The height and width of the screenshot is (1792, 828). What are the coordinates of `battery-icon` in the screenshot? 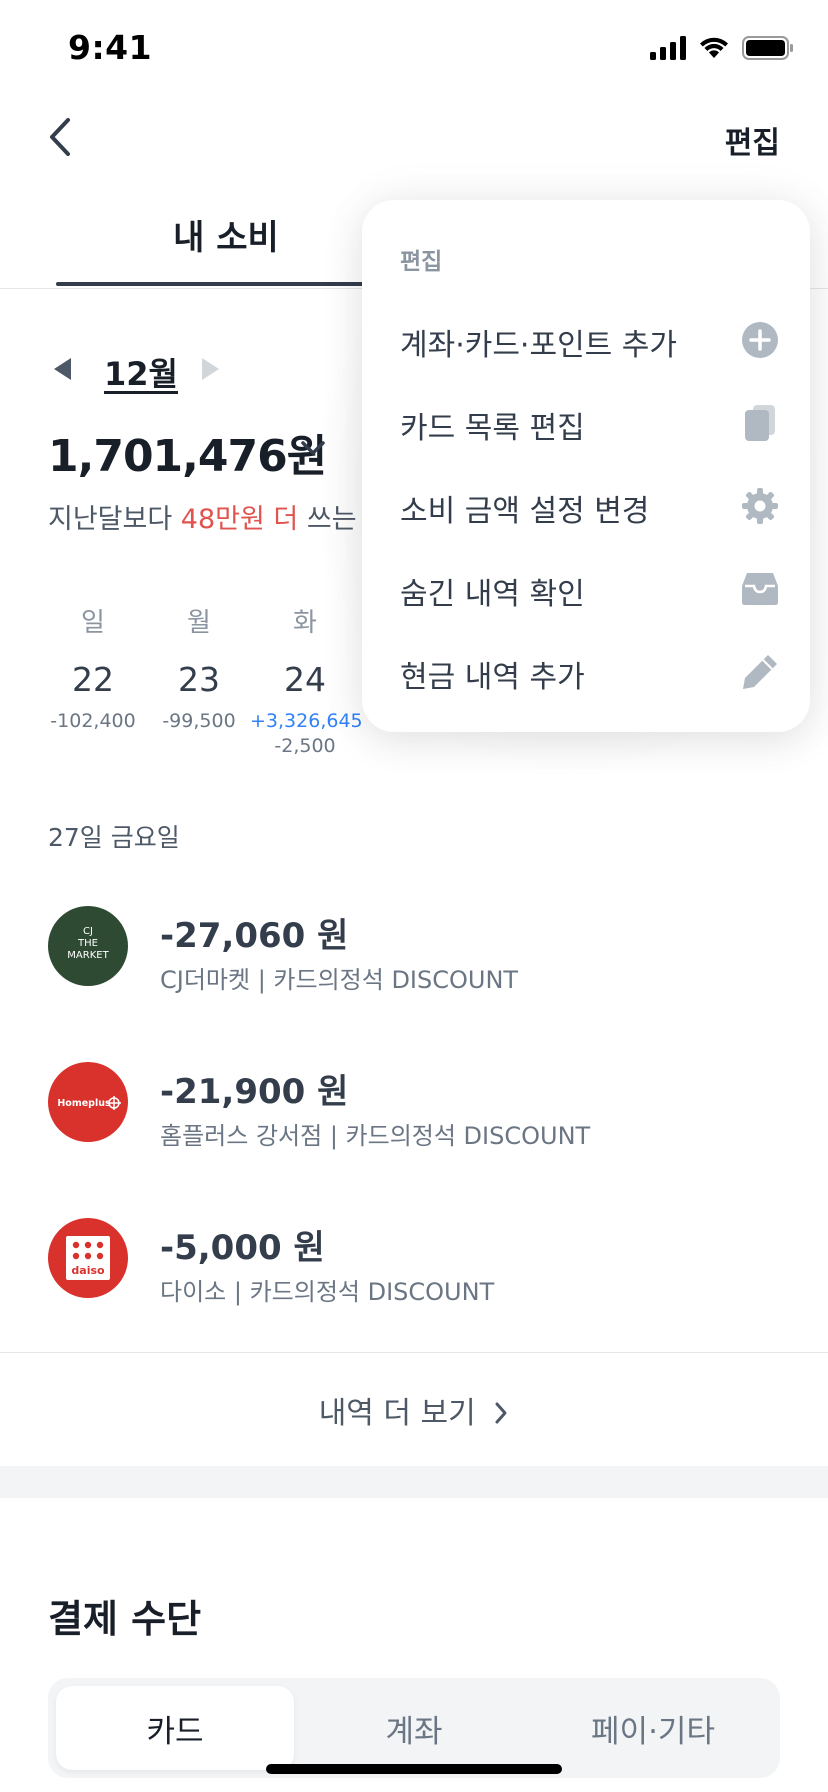 It's located at (767, 48).